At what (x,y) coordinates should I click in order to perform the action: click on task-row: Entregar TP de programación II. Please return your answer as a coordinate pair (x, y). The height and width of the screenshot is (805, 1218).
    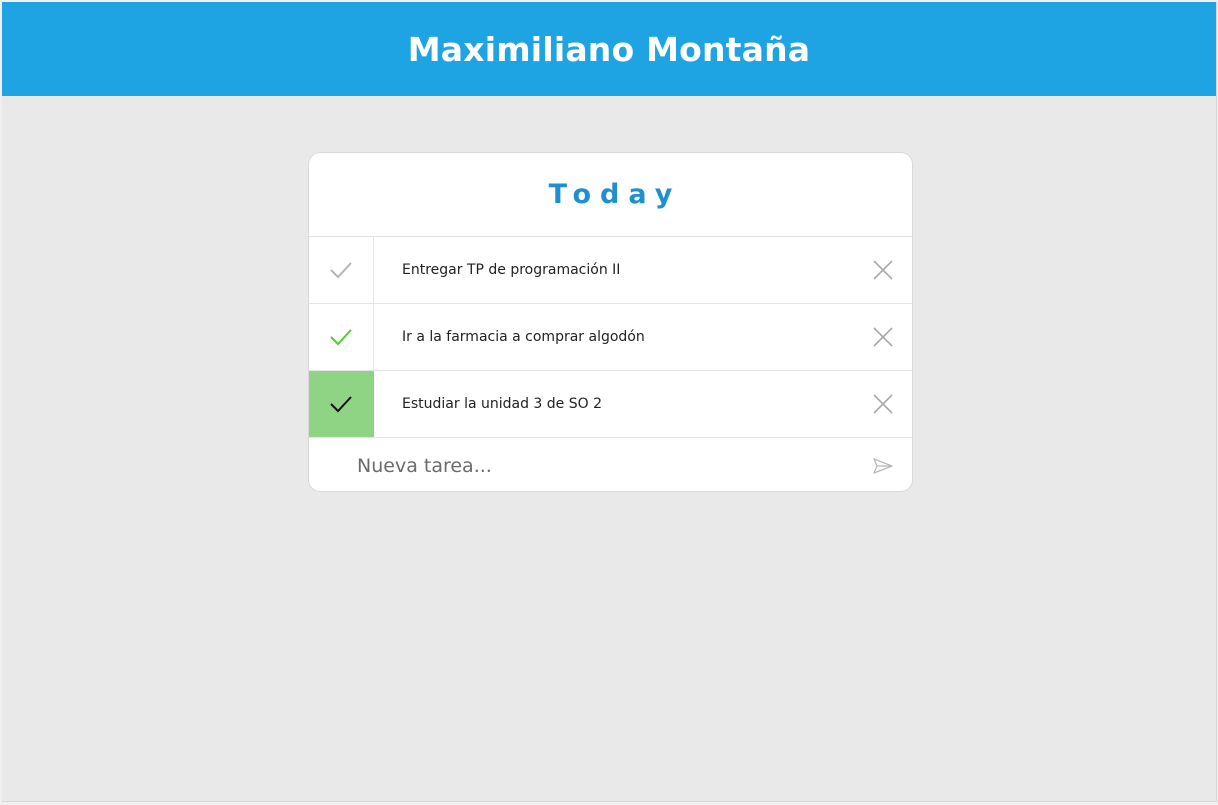
    Looking at the image, I should click on (610, 270).